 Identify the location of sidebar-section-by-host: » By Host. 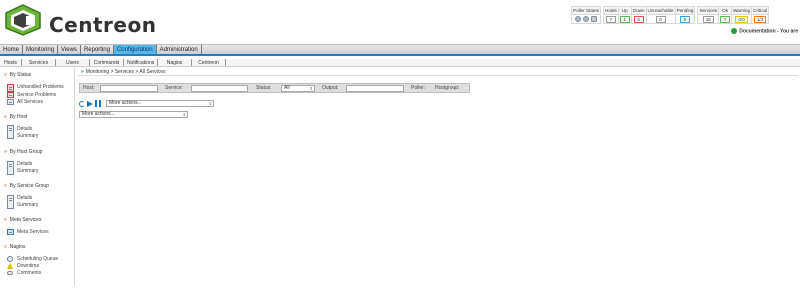
(15, 117).